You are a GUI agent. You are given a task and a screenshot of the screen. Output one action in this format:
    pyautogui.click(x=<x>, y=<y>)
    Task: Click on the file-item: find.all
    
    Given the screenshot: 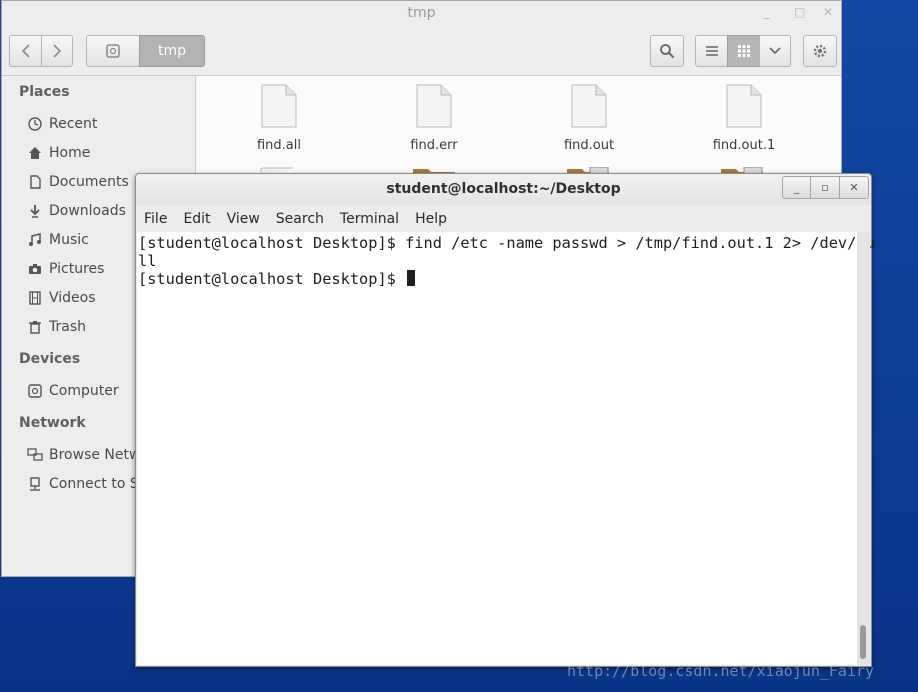 What is the action you would take?
    pyautogui.click(x=279, y=118)
    